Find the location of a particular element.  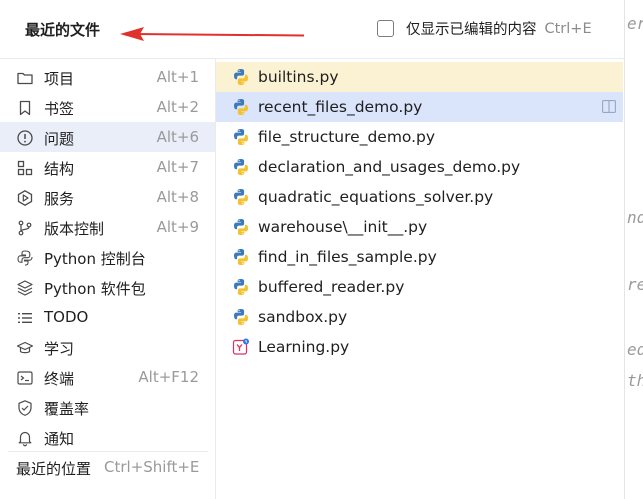

nav-item-todo: TODO is located at coordinates (107, 317).